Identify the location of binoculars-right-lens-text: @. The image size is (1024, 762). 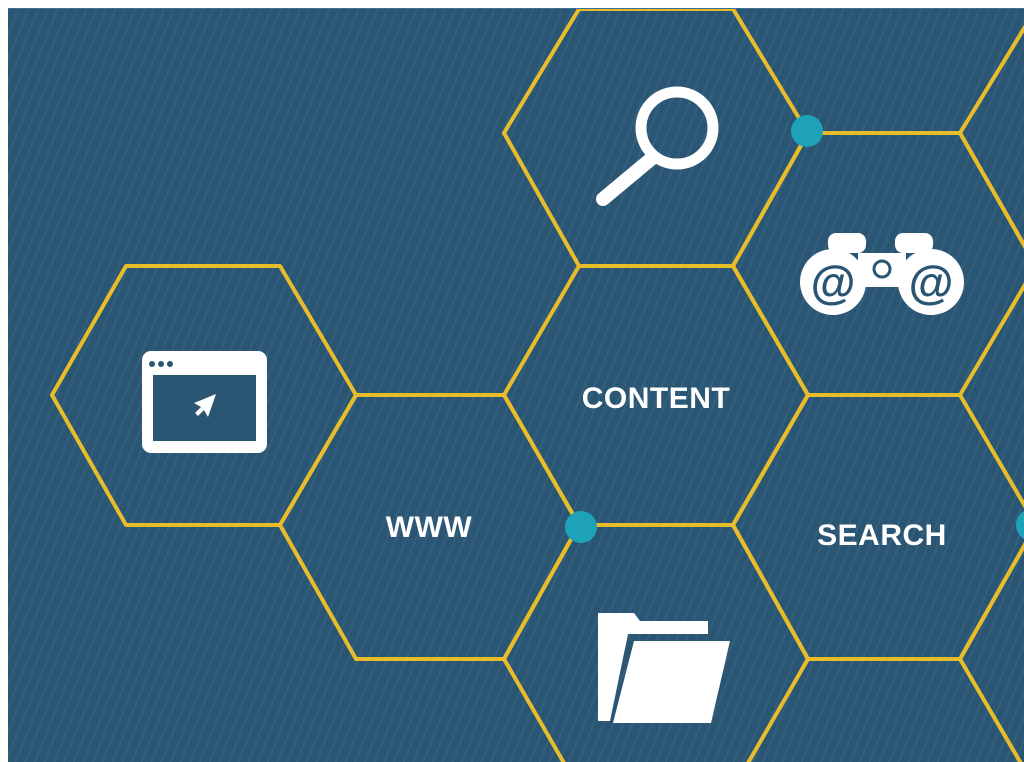
(931, 282).